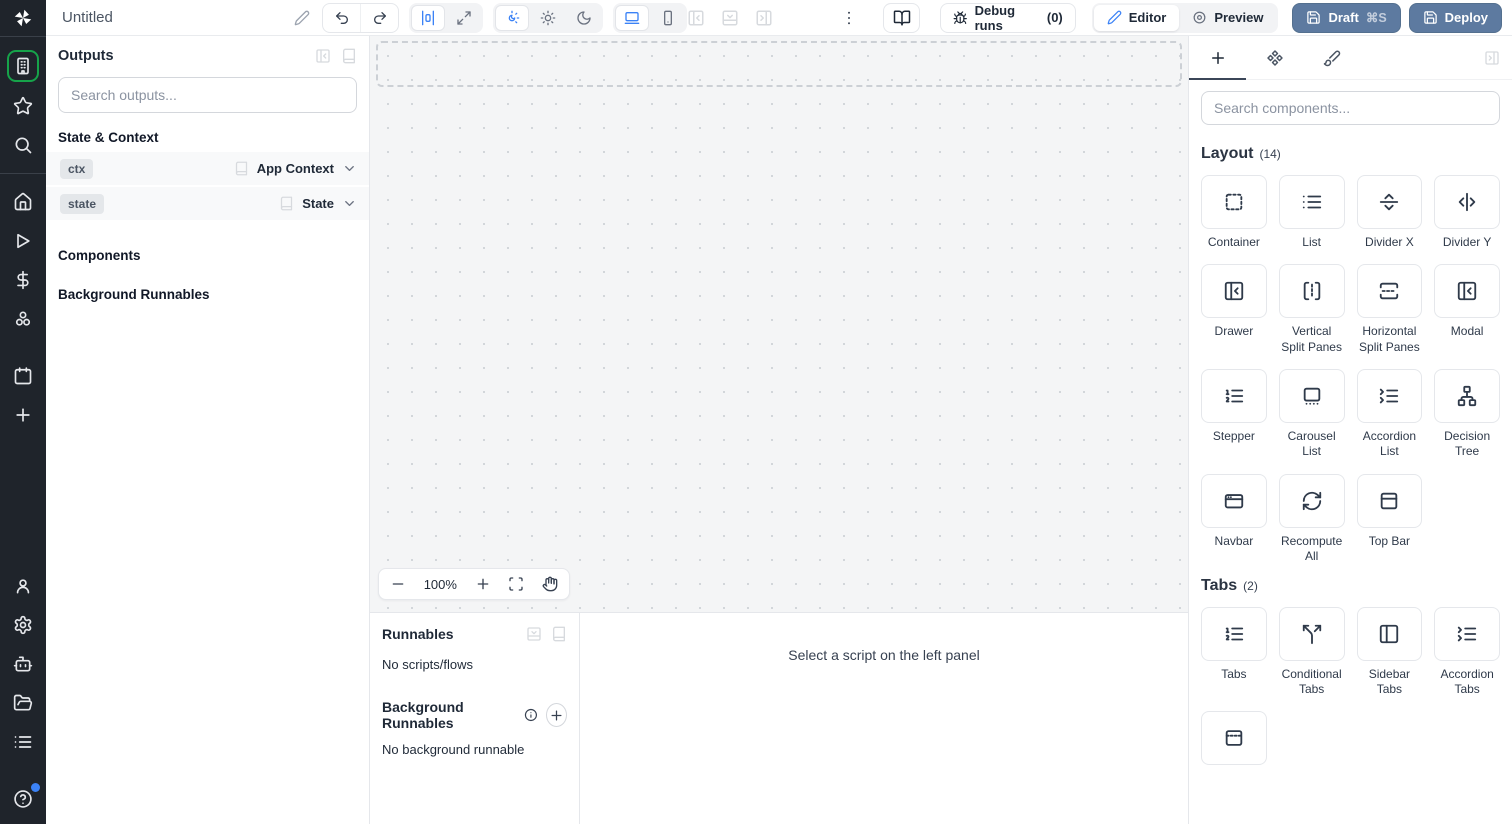 The width and height of the screenshot is (1512, 824). What do you see at coordinates (23, 703) in the screenshot?
I see `rail-item-folders` at bounding box center [23, 703].